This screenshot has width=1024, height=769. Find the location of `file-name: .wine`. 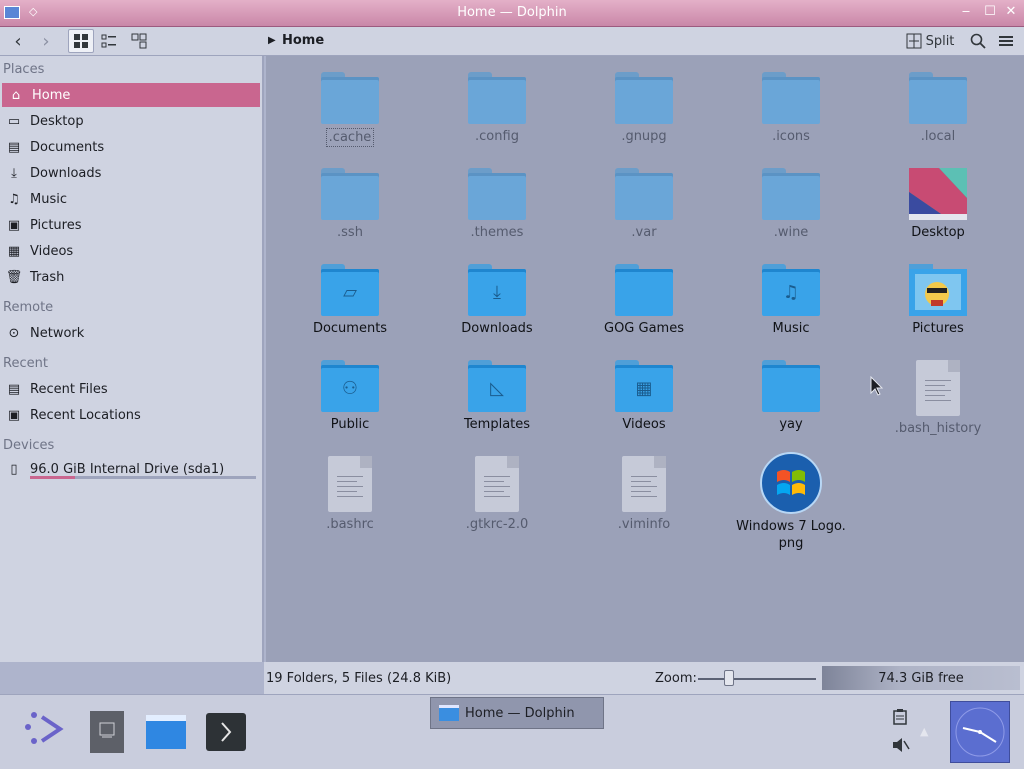

file-name: .wine is located at coordinates (791, 232).